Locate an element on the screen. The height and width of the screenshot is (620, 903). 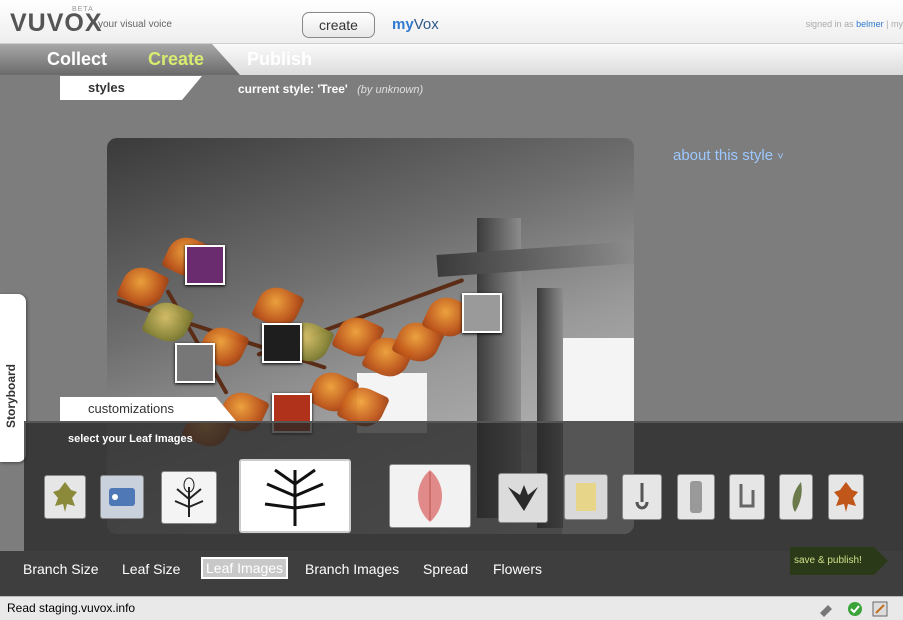
signed-in-info: signed in as belmer | my is located at coordinates (854, 24).